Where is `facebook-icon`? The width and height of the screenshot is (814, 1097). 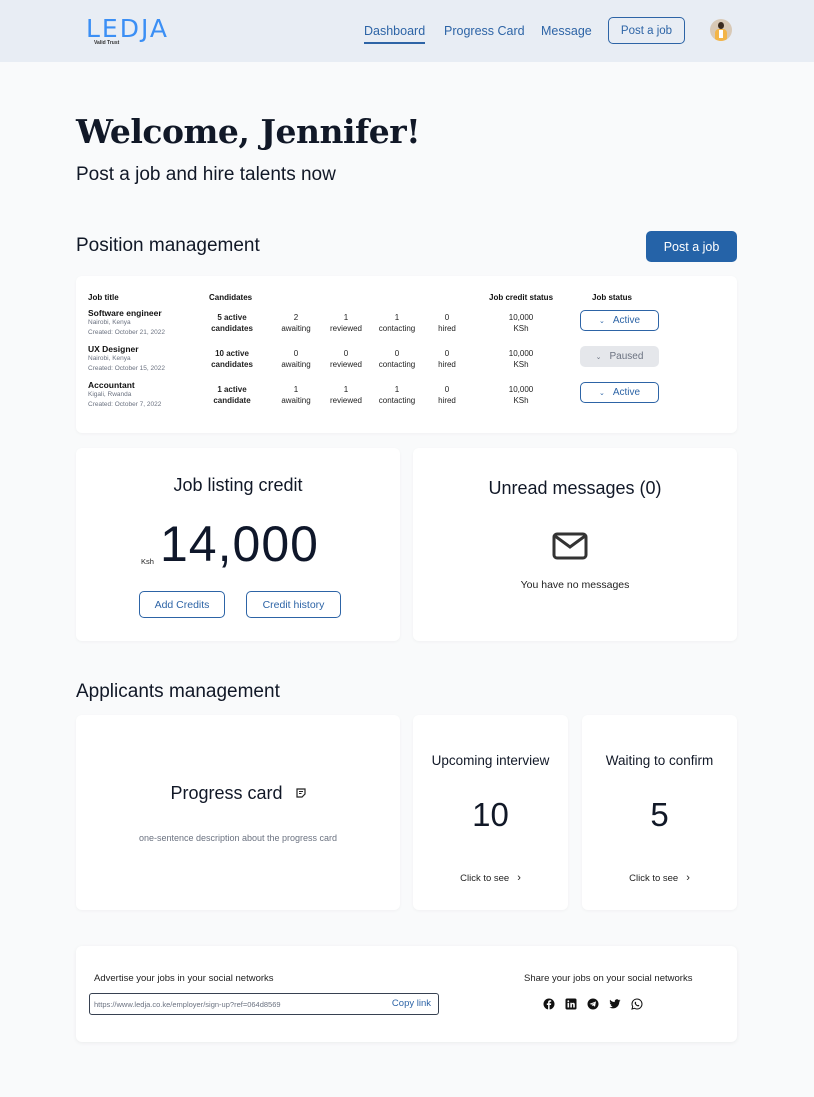
facebook-icon is located at coordinates (549, 1004).